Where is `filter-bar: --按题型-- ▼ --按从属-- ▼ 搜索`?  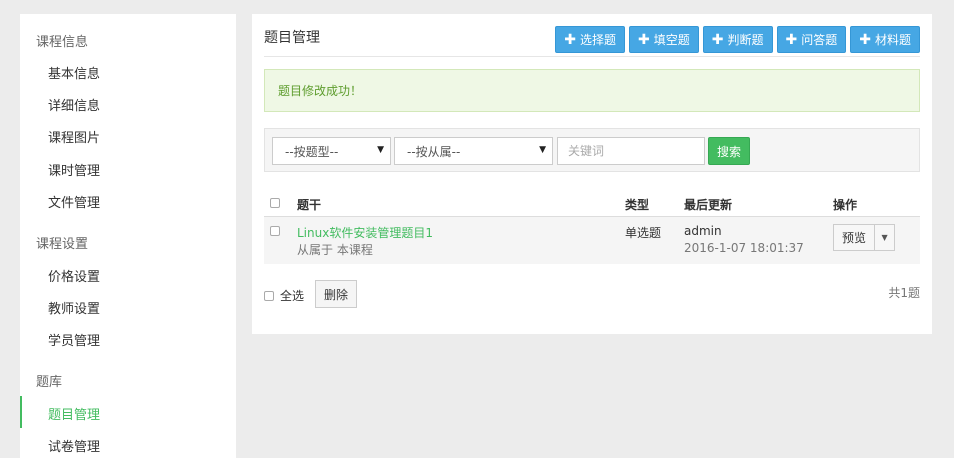
filter-bar: --按题型-- ▼ --按从属-- ▼ 搜索 is located at coordinates (592, 150).